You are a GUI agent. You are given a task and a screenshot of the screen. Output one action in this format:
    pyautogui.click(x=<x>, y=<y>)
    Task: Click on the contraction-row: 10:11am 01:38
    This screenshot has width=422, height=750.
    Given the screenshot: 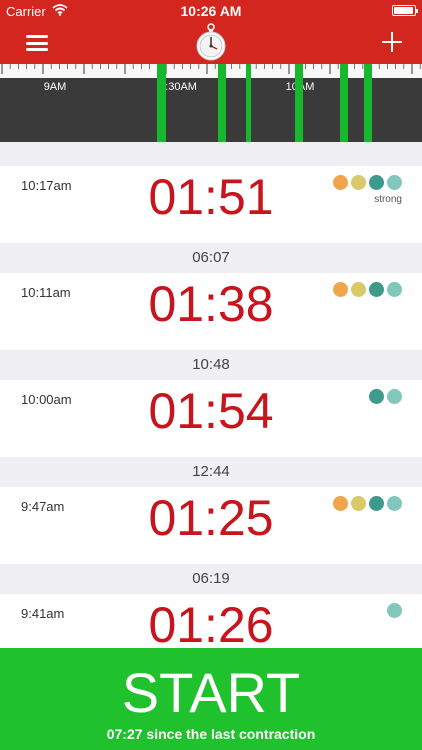 What is the action you would take?
    pyautogui.click(x=211, y=311)
    